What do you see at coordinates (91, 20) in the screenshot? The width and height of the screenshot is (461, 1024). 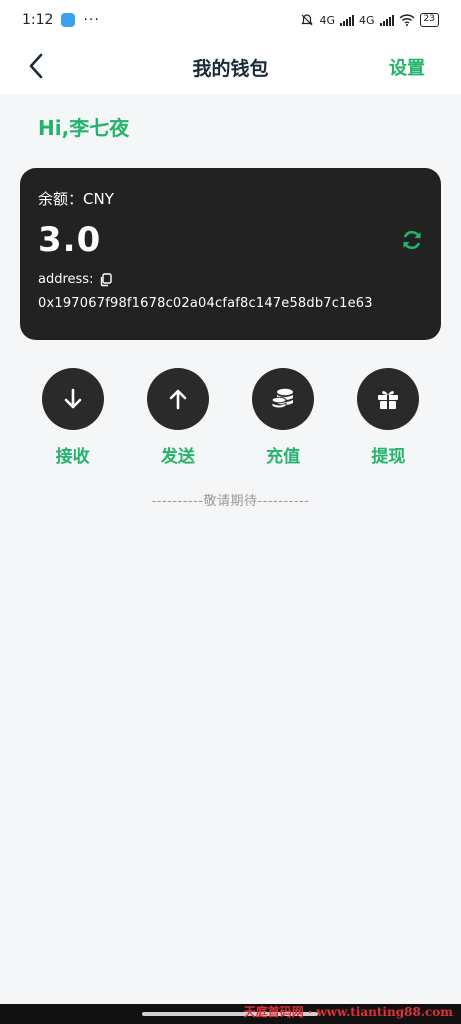 I see `more-notifications-icon: ···` at bounding box center [91, 20].